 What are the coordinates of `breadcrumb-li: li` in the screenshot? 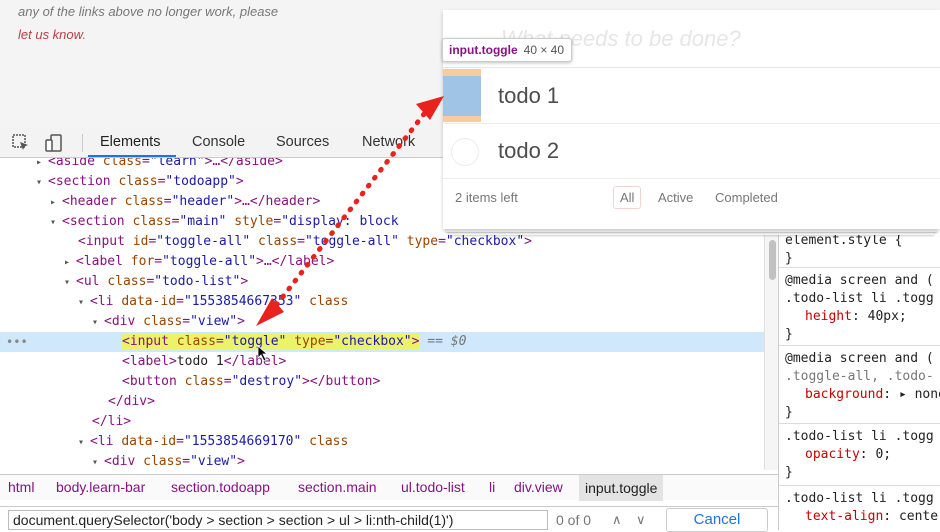 It's located at (492, 487).